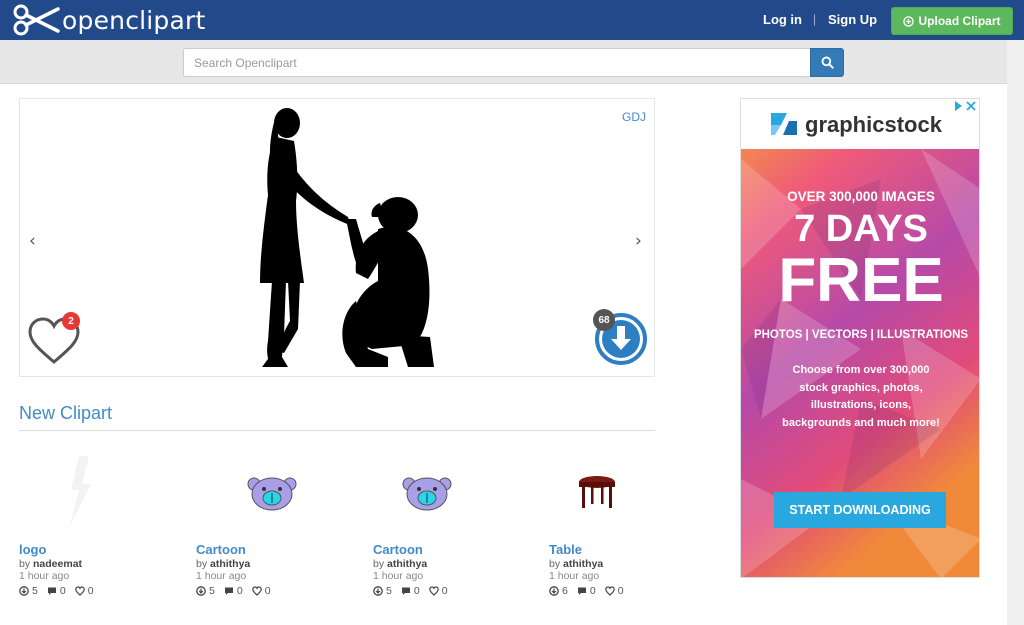  I want to click on upload-clipart-button: Upload Clipart, so click(952, 21).